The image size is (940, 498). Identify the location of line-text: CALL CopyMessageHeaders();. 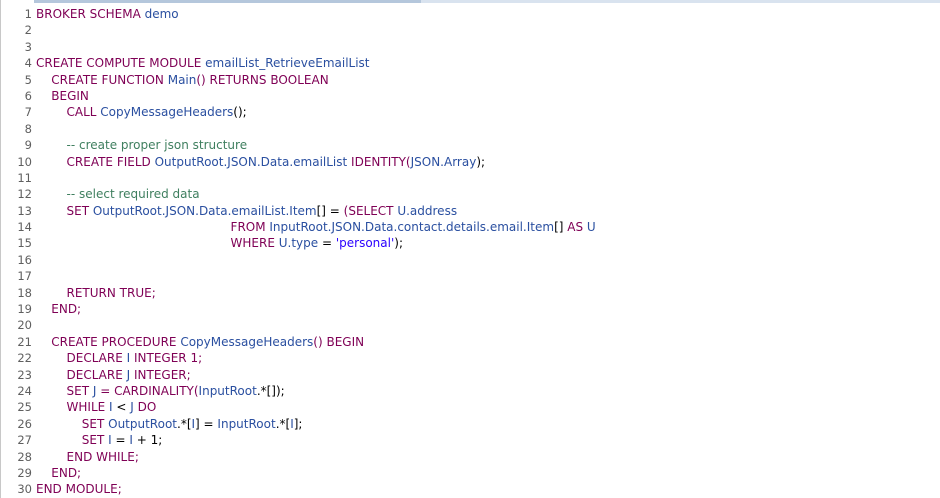
(141, 112).